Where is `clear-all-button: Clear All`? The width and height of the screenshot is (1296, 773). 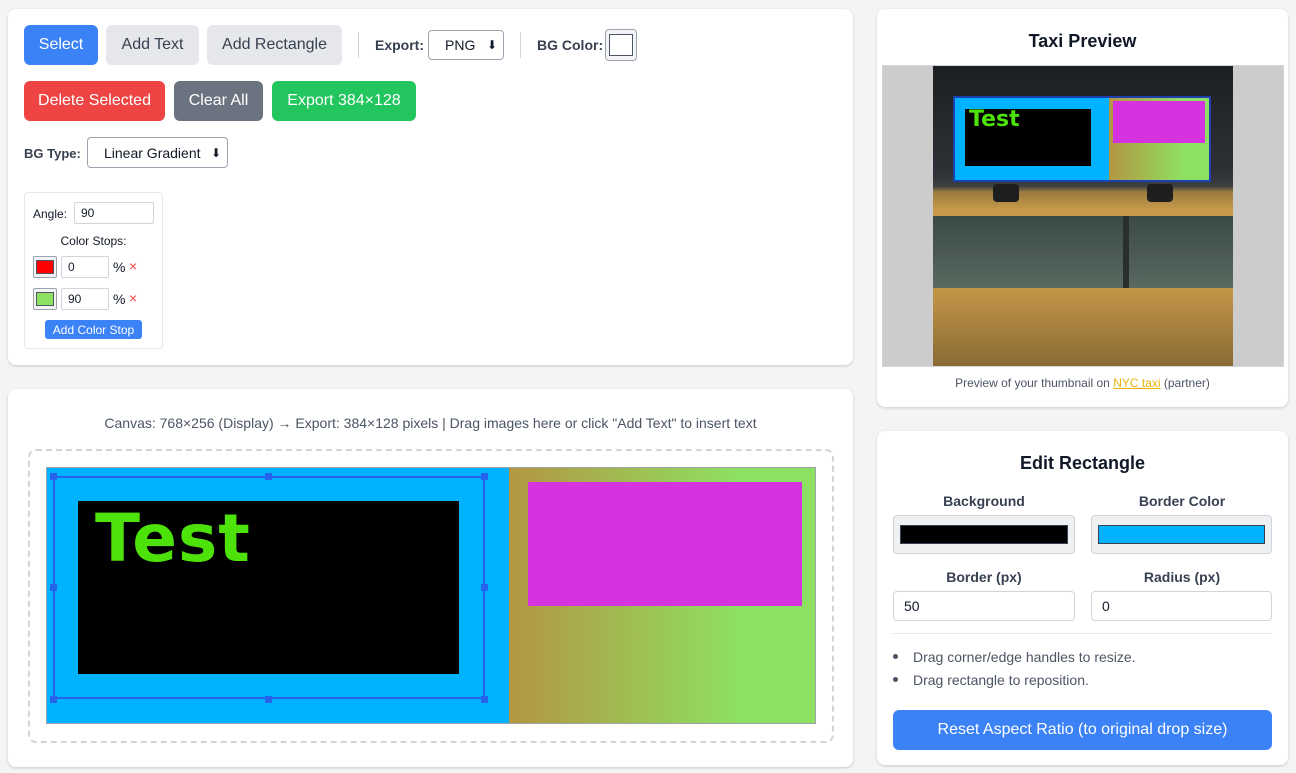
clear-all-button: Clear All is located at coordinates (218, 101).